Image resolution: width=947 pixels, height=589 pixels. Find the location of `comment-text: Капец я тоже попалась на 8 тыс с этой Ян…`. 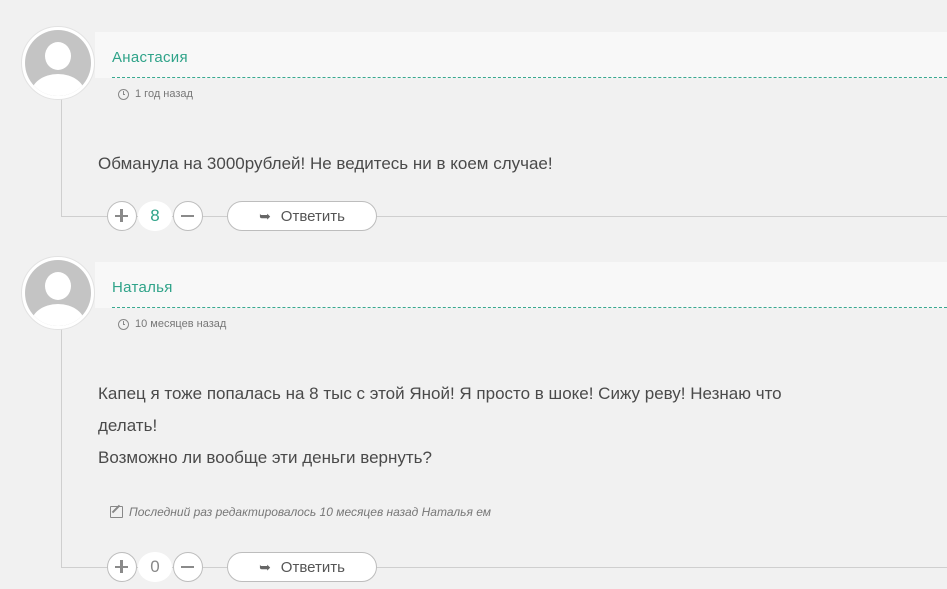

comment-text: Капец я тоже попалась на 8 тыс с этой Ян… is located at coordinates (508, 426).